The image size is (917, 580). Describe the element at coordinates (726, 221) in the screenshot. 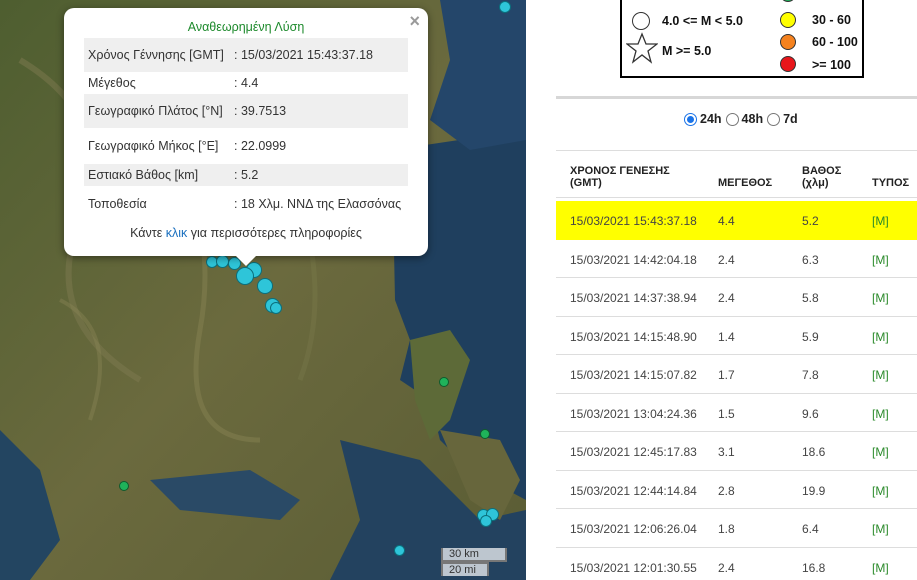

I see `cell-mag: 4.4` at that location.